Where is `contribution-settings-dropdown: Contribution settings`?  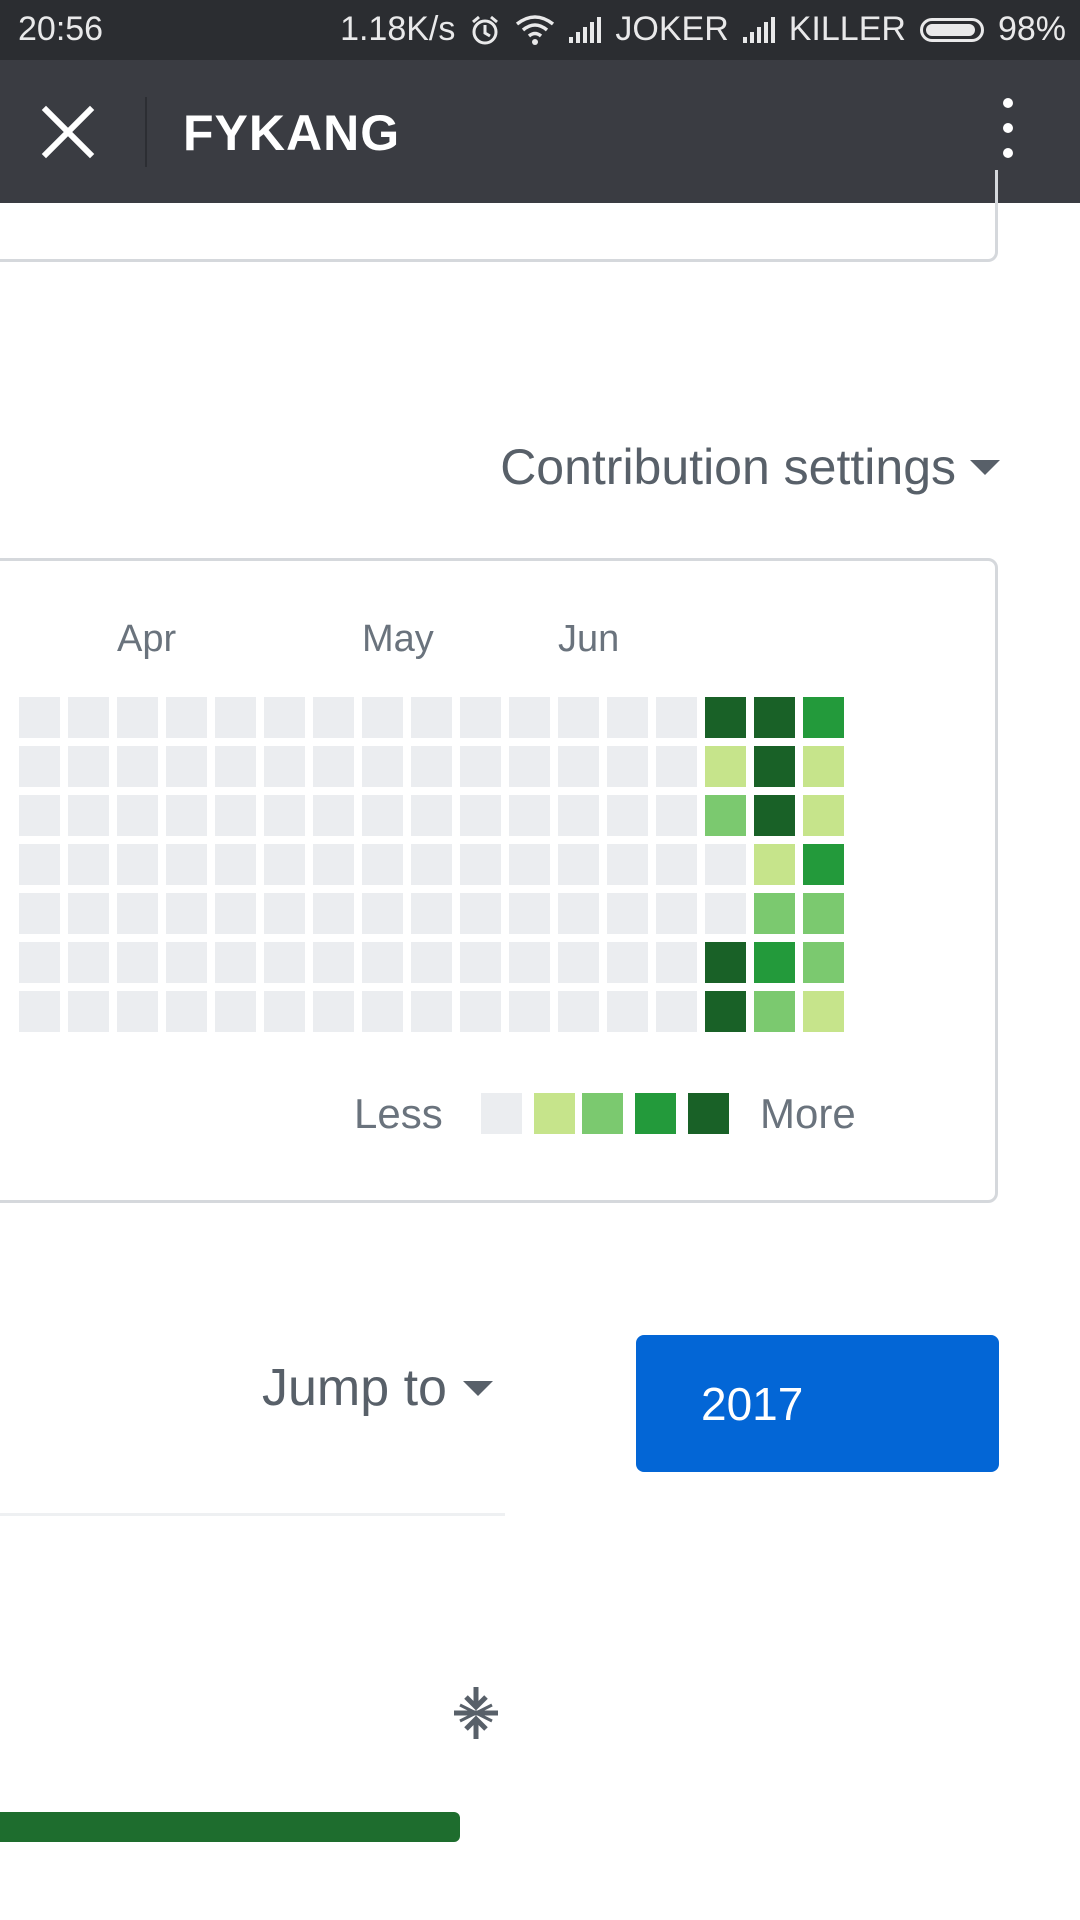 contribution-settings-dropdown: Contribution settings is located at coordinates (750, 467).